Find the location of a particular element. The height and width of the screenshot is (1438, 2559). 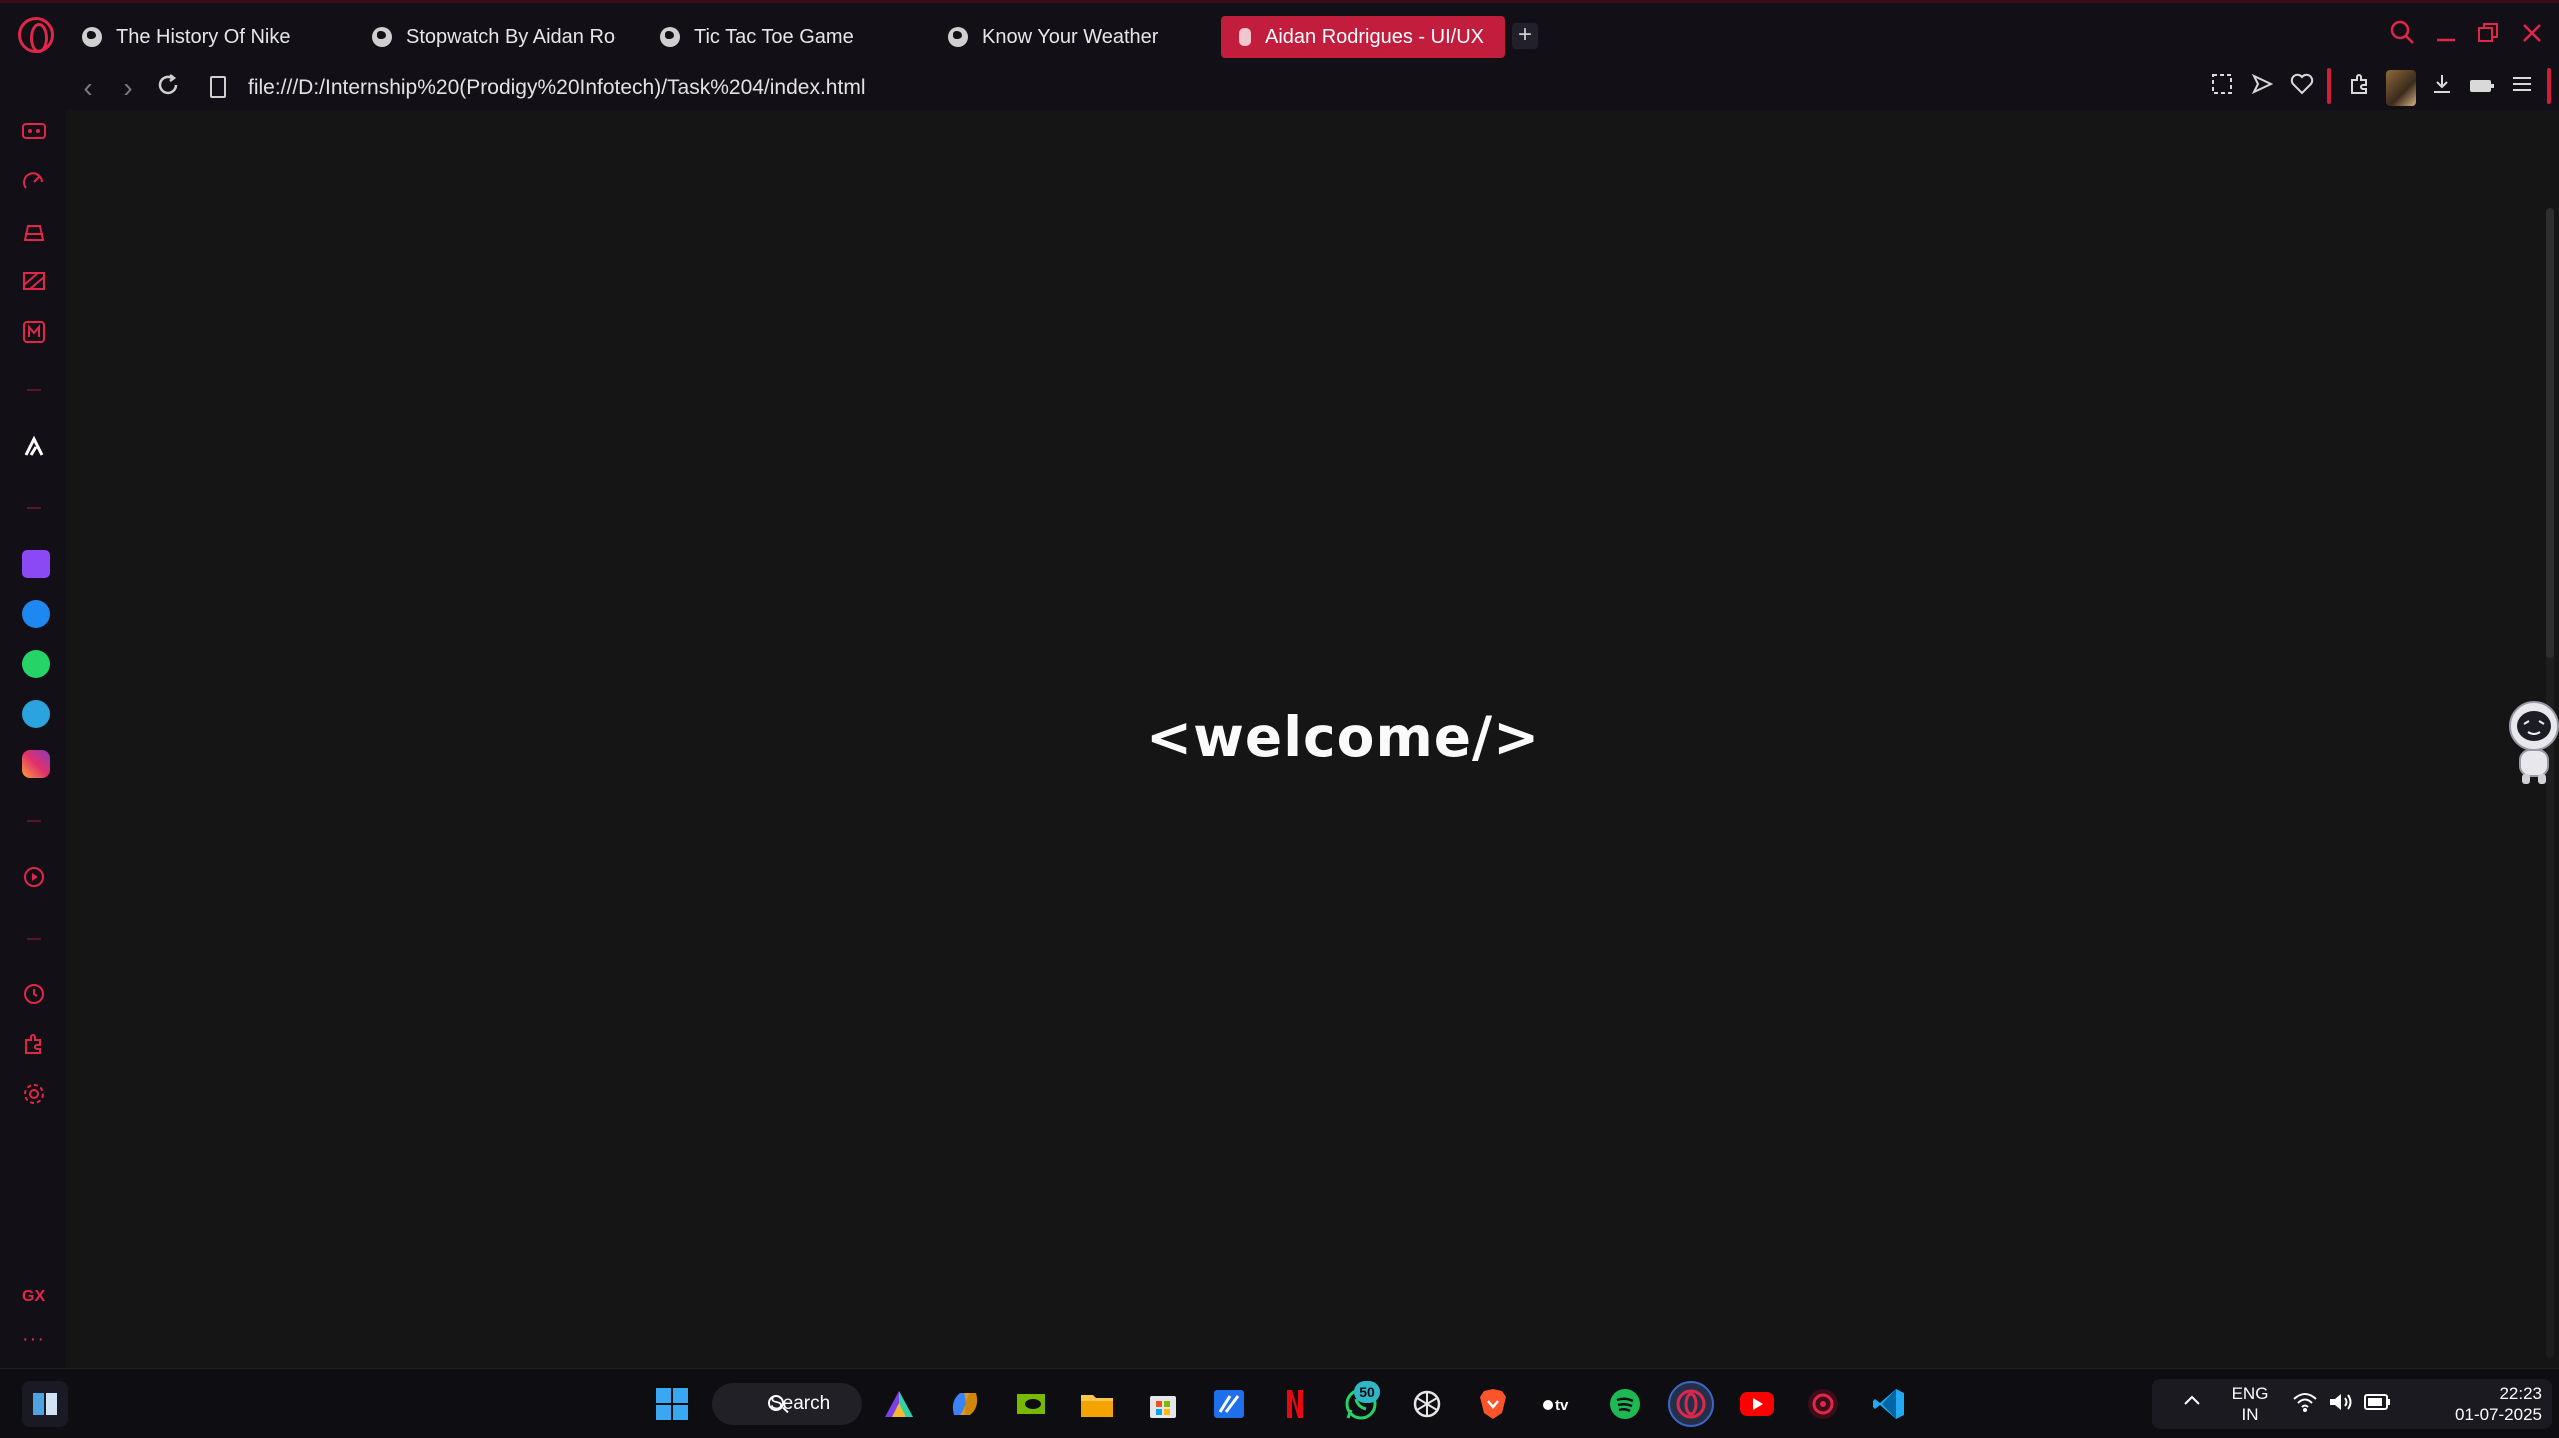

system-tray: ENG IN 22:23 01-07-2025 is located at coordinates (2352, 1404).